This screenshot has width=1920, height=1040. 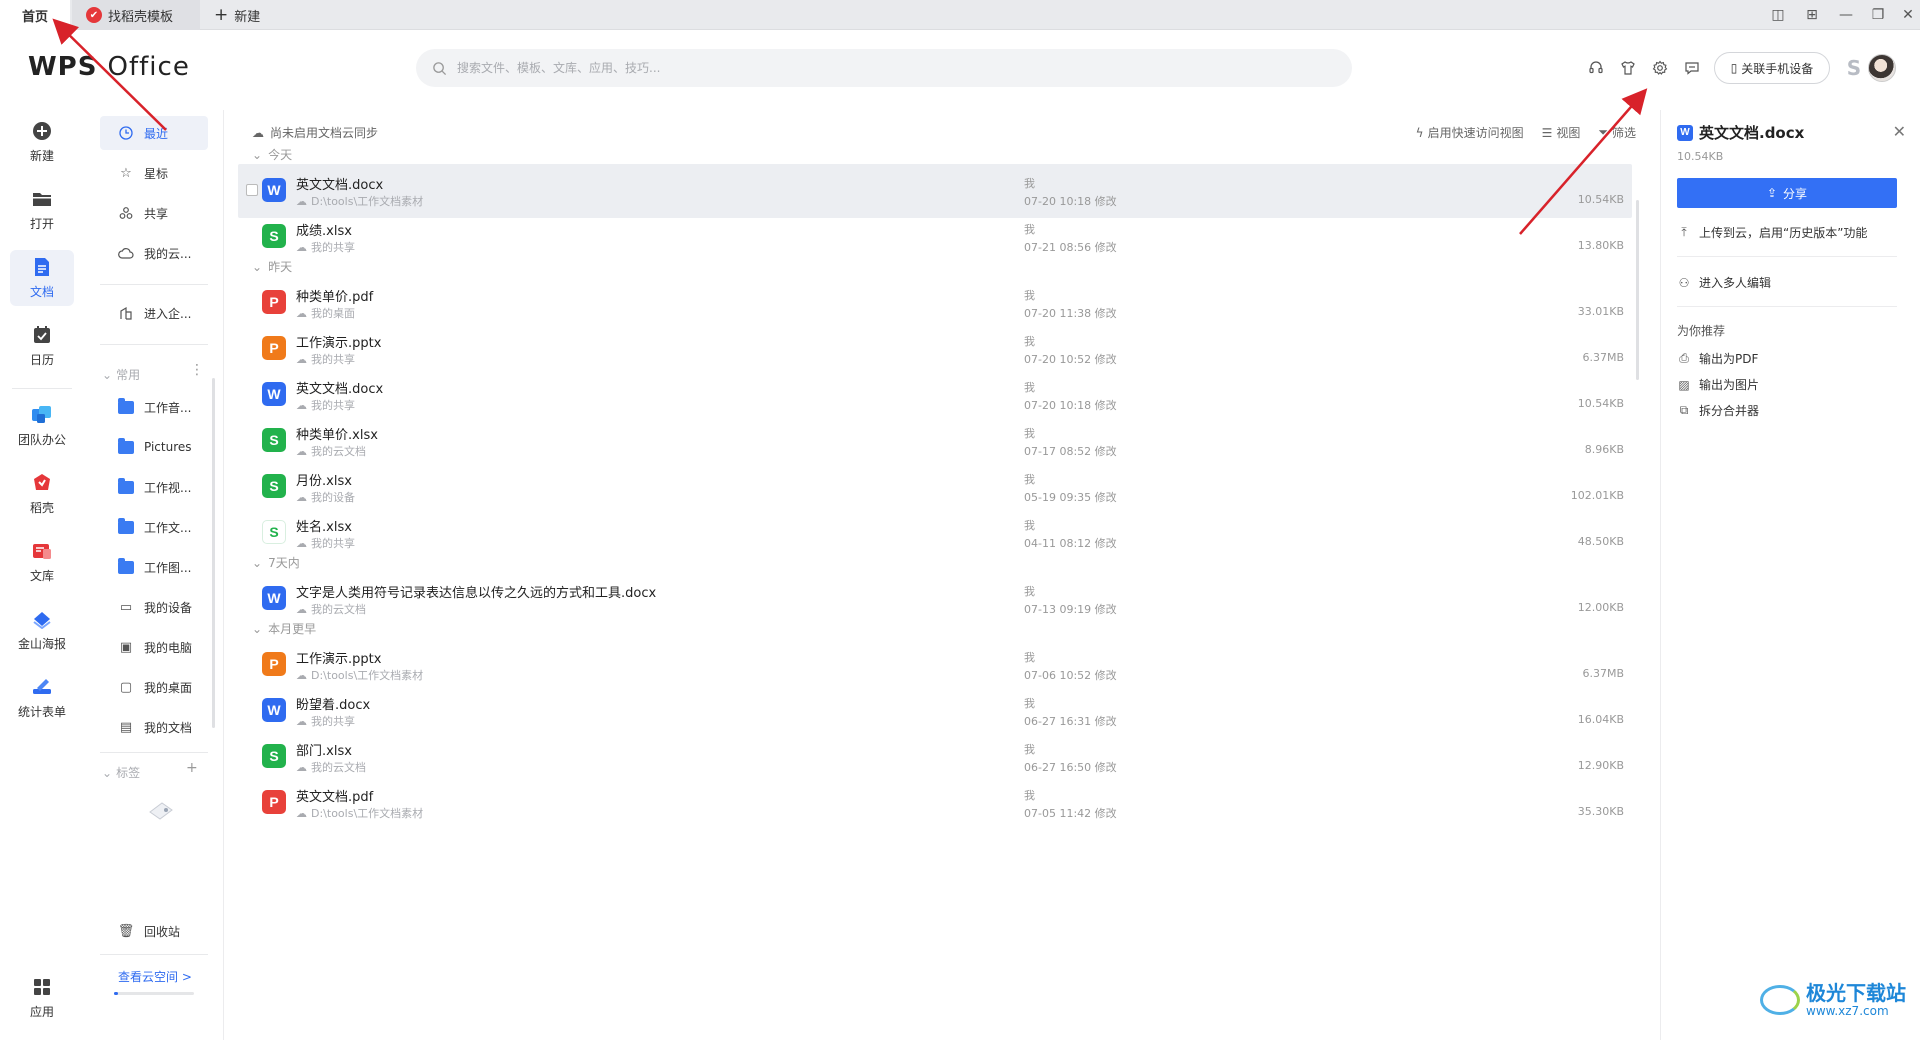 What do you see at coordinates (154, 284) in the screenshot?
I see `sidebar-divider` at bounding box center [154, 284].